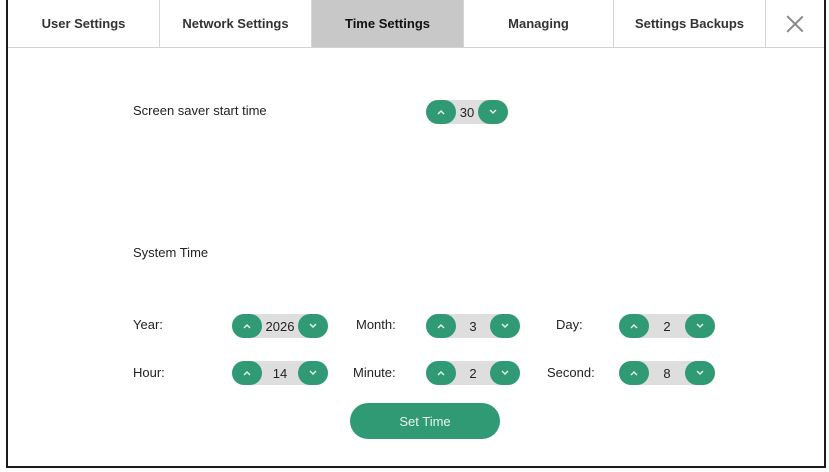 The width and height of the screenshot is (829, 472). I want to click on screen-saver-value: 30, so click(467, 112).